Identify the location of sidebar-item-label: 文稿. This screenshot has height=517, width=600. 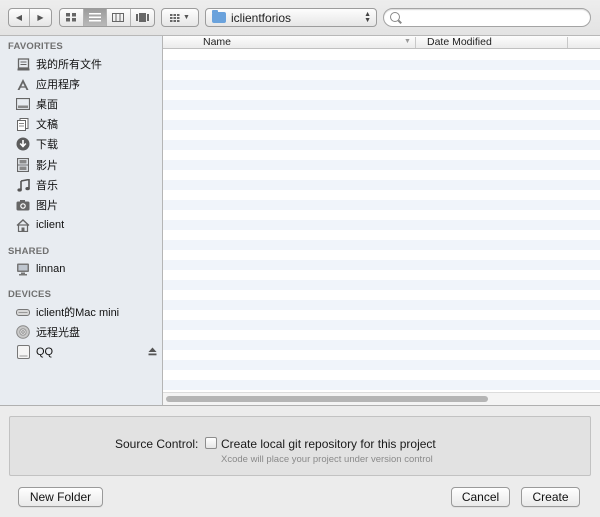
(47, 125).